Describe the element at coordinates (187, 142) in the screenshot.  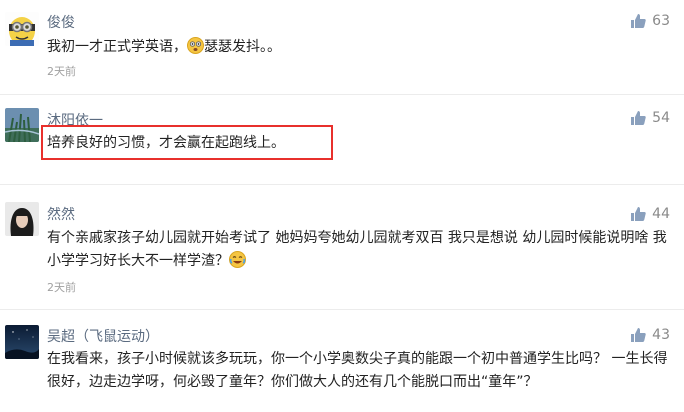
I see `highlight-box` at that location.